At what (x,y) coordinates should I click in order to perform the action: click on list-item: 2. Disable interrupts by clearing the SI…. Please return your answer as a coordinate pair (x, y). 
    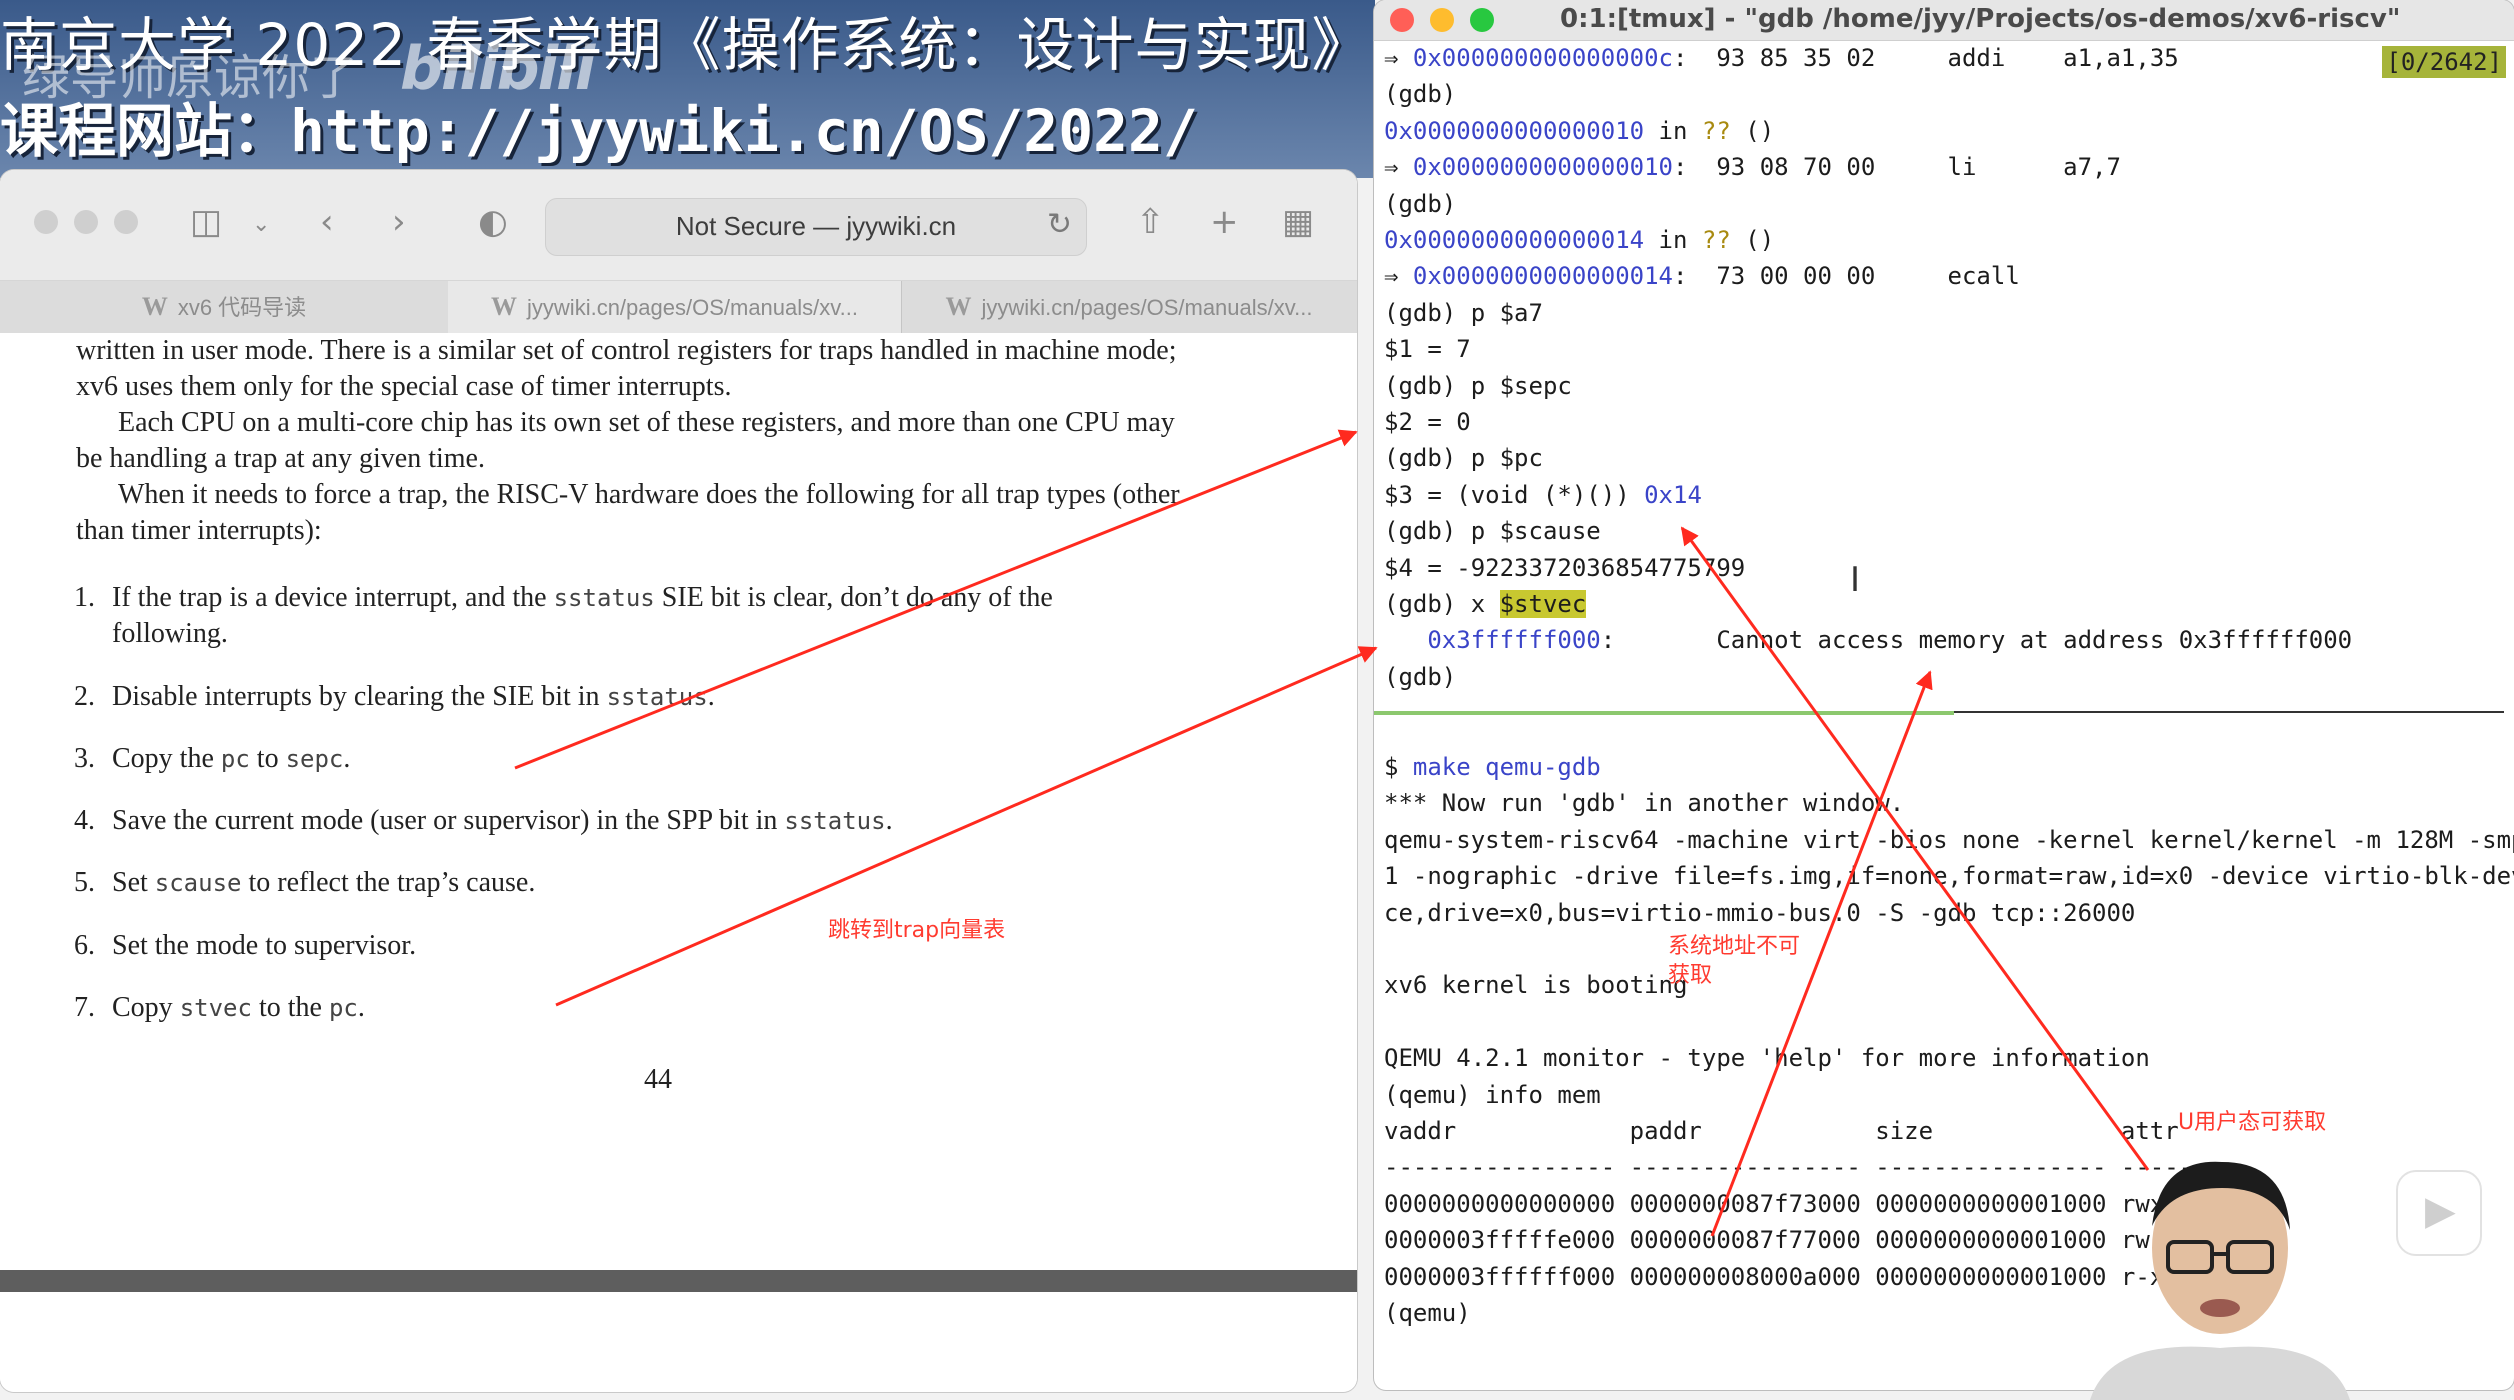
    Looking at the image, I should click on (663, 697).